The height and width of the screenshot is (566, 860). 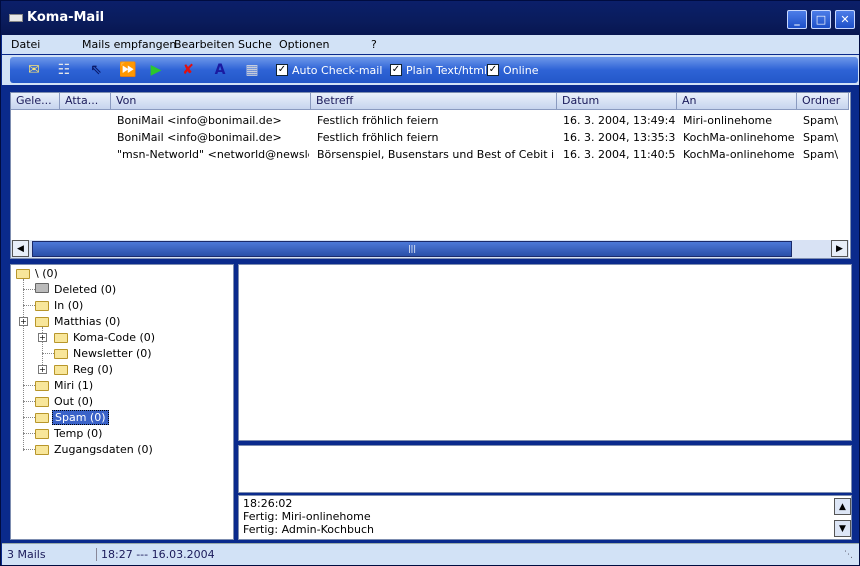 What do you see at coordinates (268, 503) in the screenshot?
I see `log-time: 18:26:02` at bounding box center [268, 503].